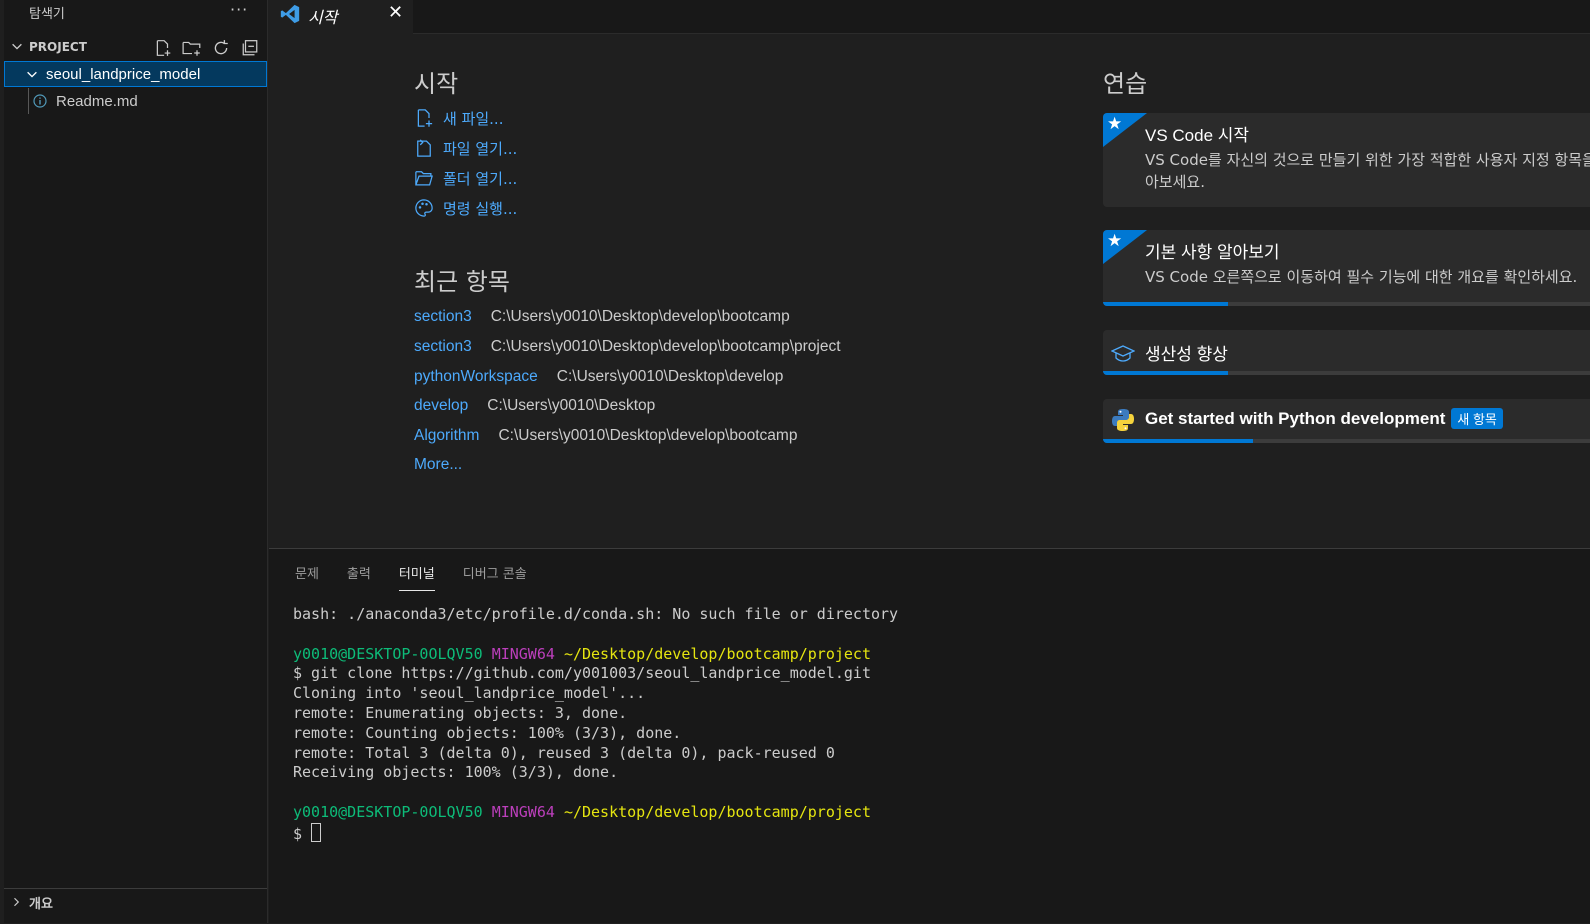 This screenshot has height=924, width=1590. Describe the element at coordinates (135, 906) in the screenshot. I see `outline-section-header: 개요` at that location.